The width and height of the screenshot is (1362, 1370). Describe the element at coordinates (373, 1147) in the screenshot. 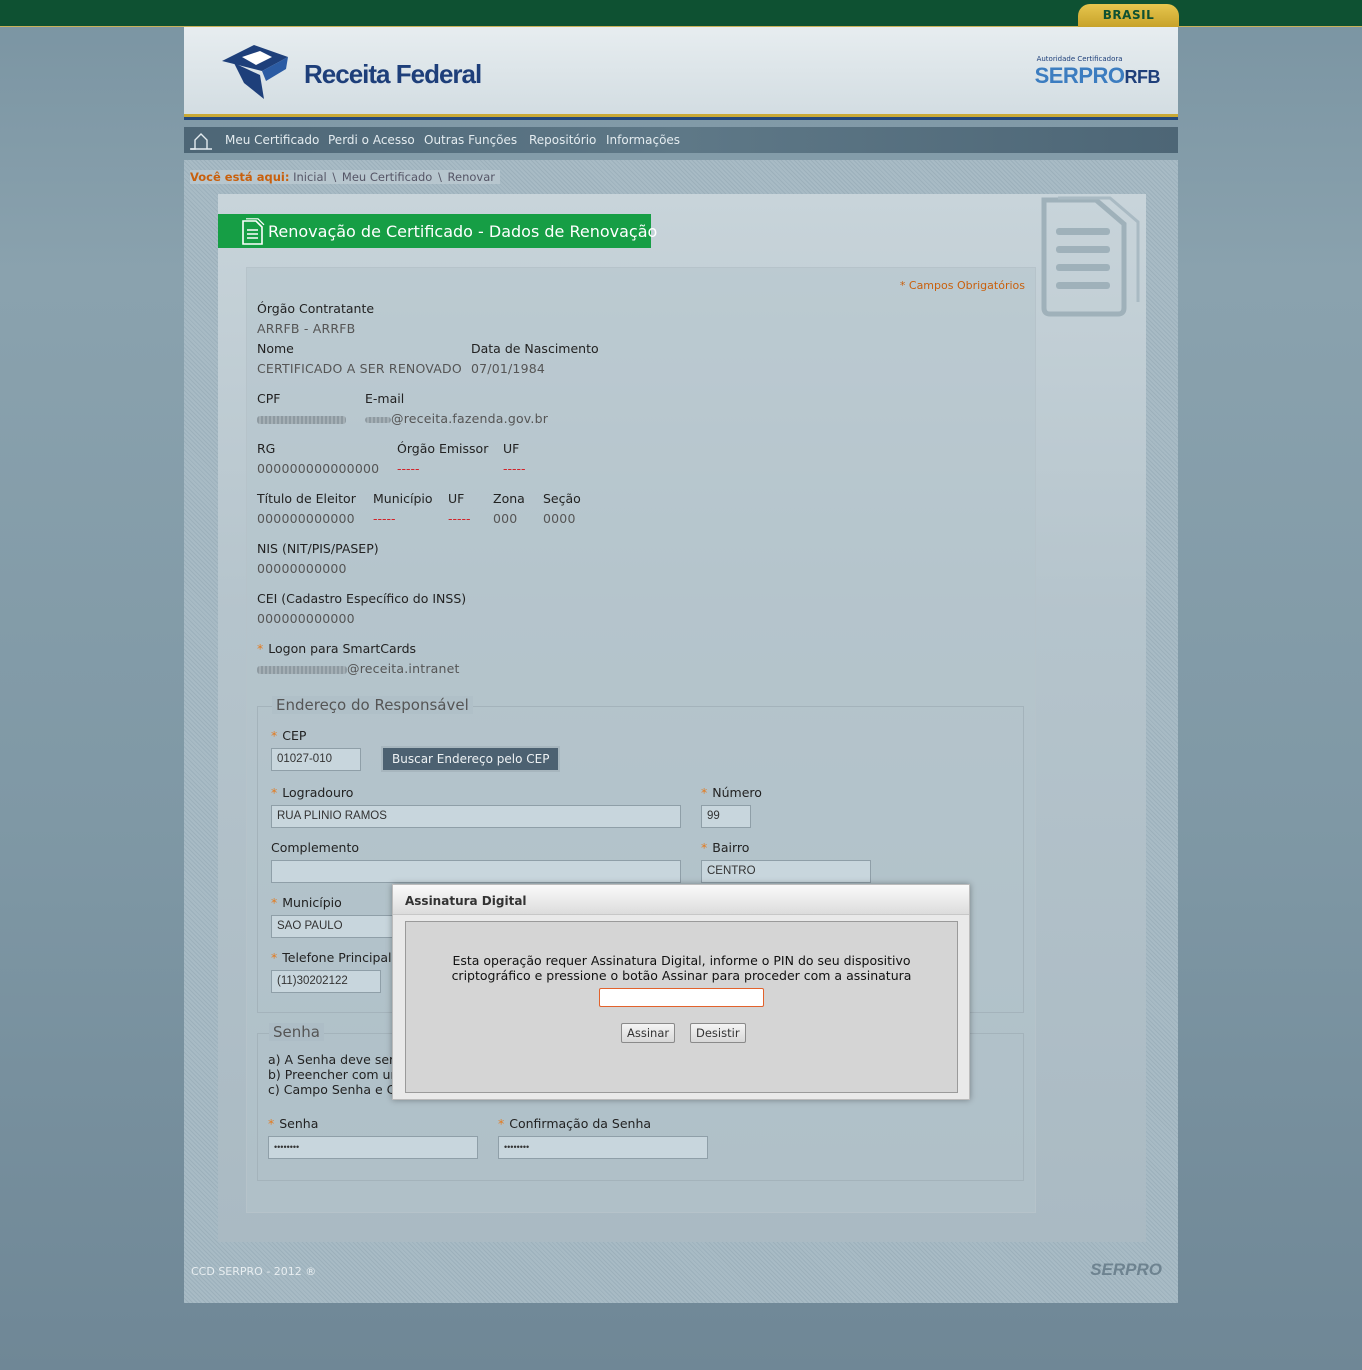

I see `senha-input: ••••••••` at that location.